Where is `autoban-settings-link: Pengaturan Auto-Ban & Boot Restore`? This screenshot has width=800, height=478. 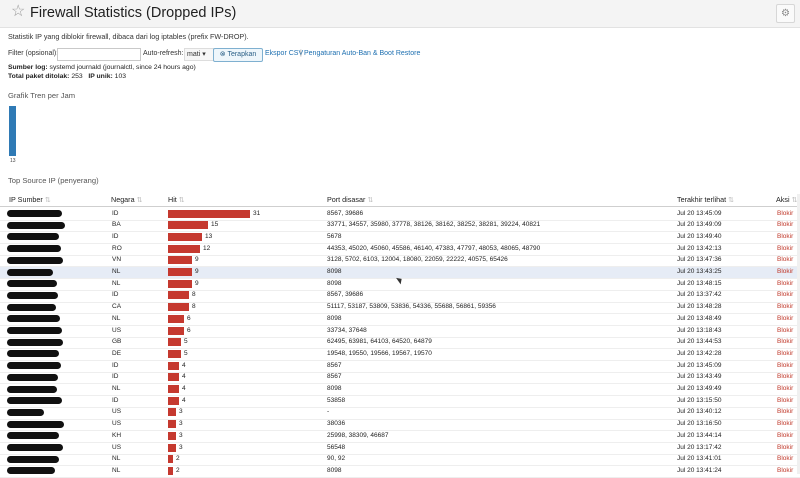
autoban-settings-link: Pengaturan Auto-Ban & Boot Restore is located at coordinates (362, 53).